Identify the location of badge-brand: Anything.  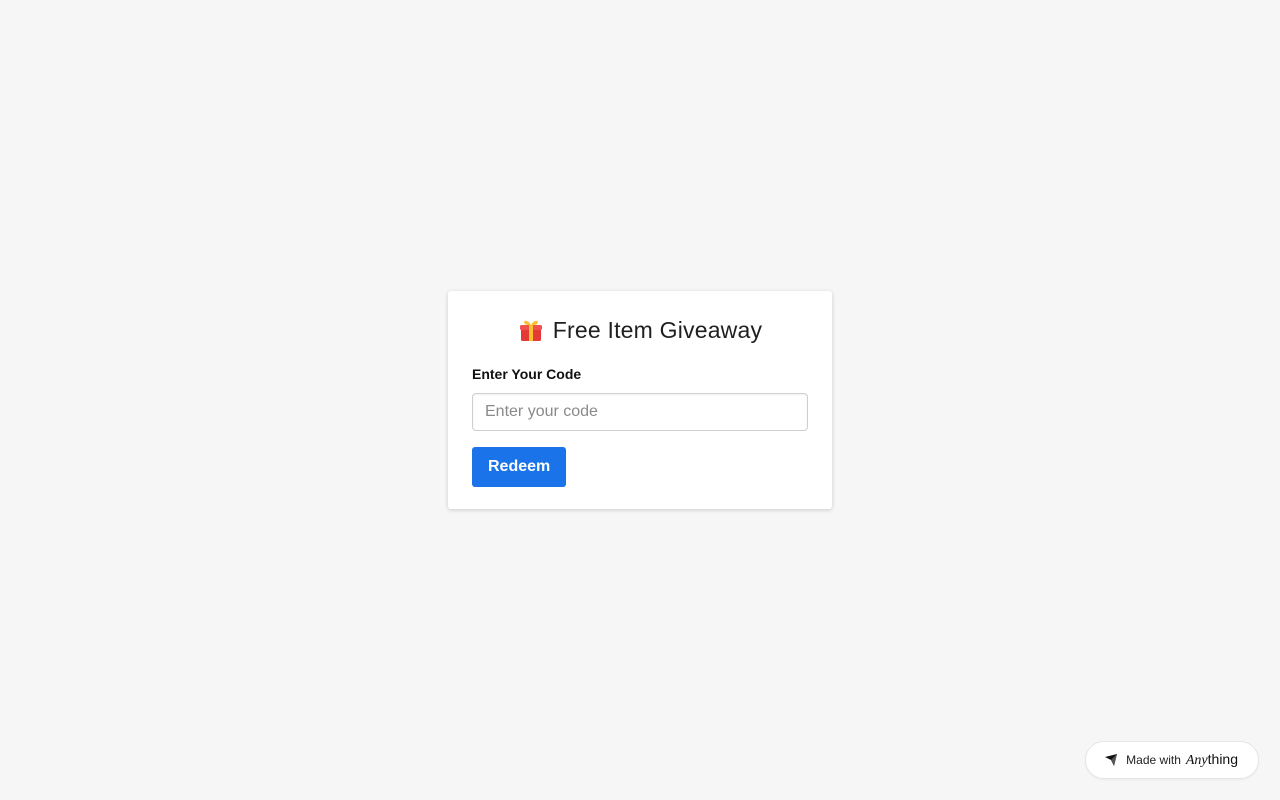
(1212, 760).